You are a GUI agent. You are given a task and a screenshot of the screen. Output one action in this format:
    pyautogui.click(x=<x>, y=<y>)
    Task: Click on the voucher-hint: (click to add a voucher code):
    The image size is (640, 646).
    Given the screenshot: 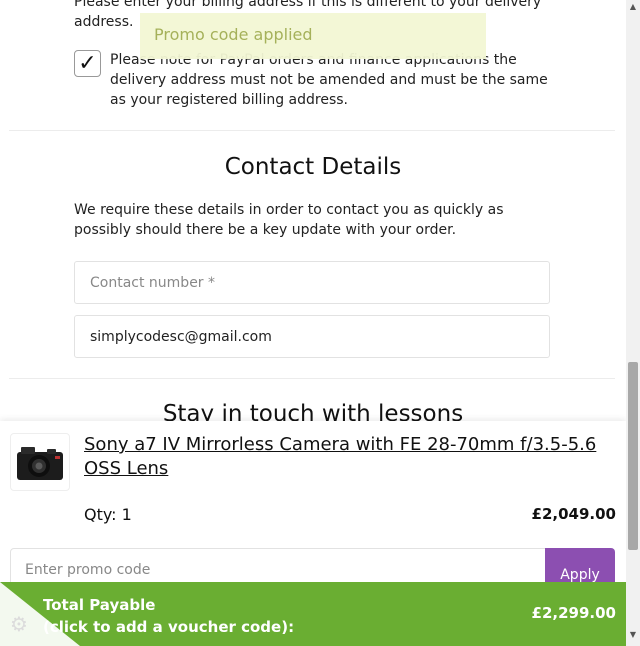 What is the action you would take?
    pyautogui.click(x=168, y=627)
    